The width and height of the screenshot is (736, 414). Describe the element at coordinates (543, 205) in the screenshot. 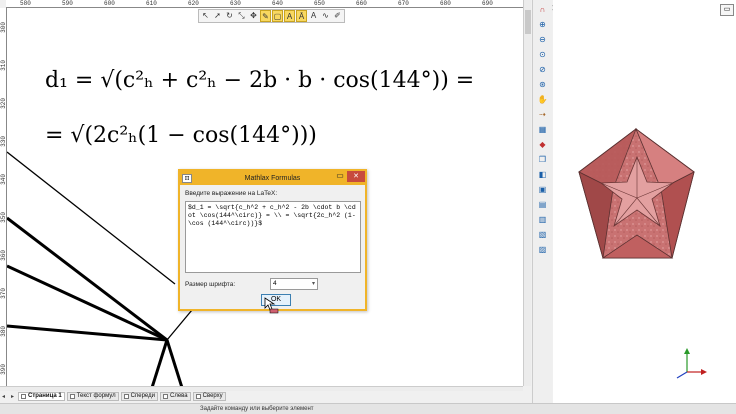

I see `layer-icon: ▤` at that location.